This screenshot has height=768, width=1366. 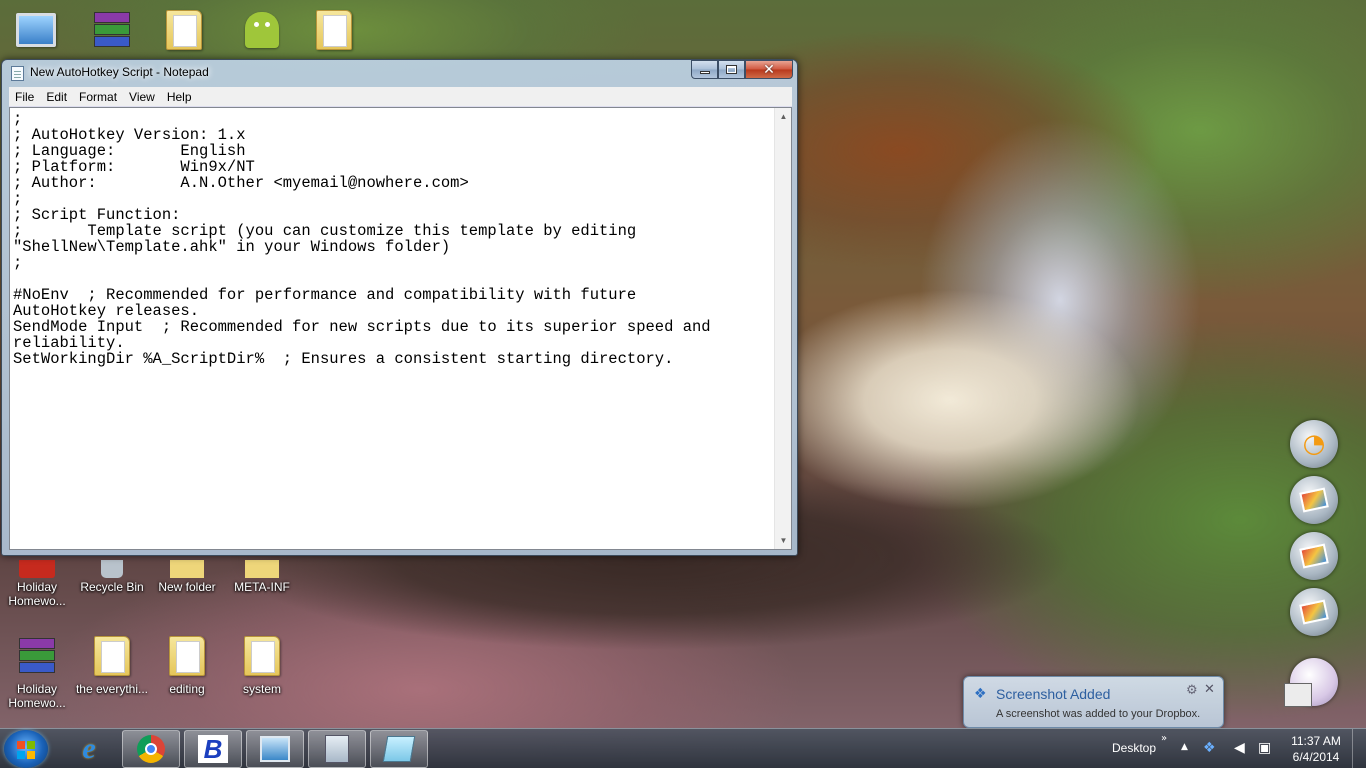 What do you see at coordinates (1298, 695) in the screenshot?
I see `sticky-note-thumbnail` at bounding box center [1298, 695].